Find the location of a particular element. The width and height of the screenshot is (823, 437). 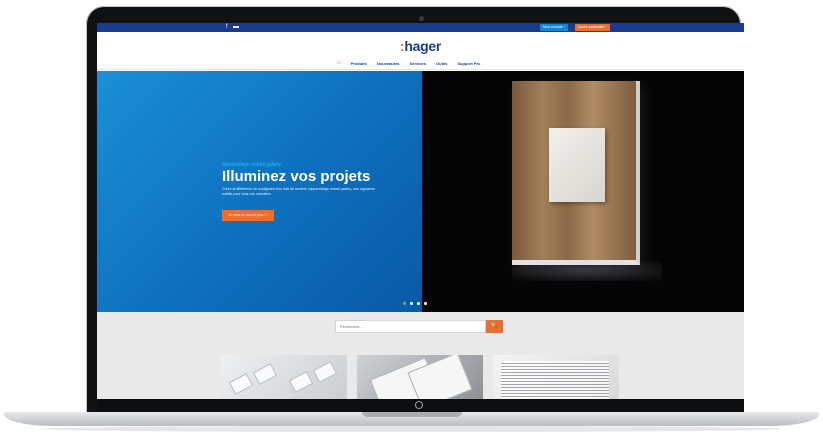

nav-item-services: Services is located at coordinates (418, 63).